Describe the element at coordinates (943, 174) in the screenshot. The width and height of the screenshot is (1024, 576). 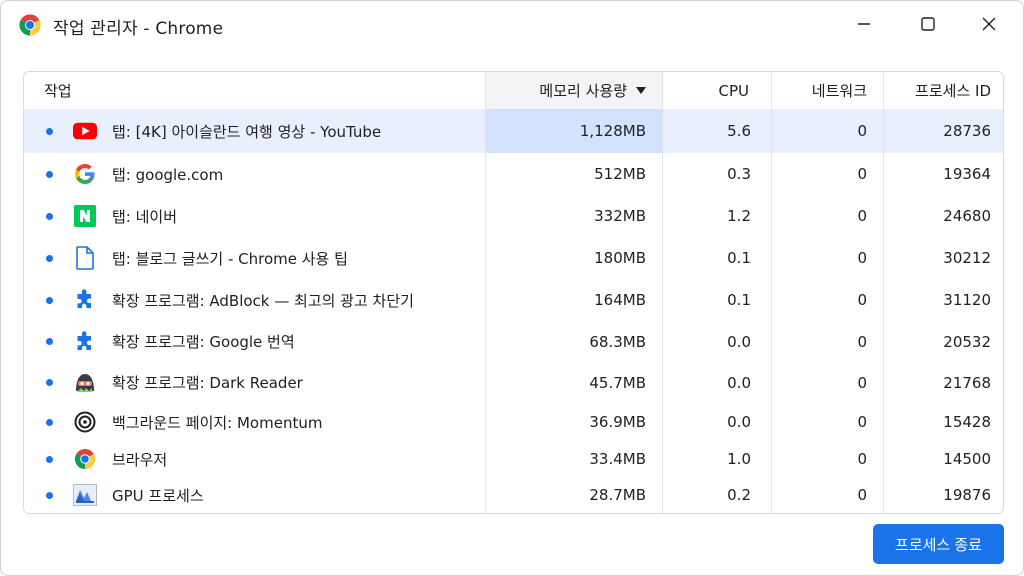
I see `pid-cell: 19364` at that location.